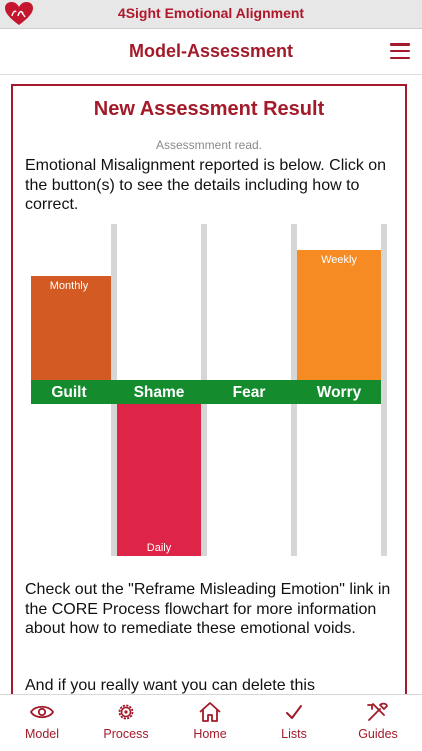 The width and height of the screenshot is (422, 751). Describe the element at coordinates (378, 723) in the screenshot. I see `tab-guides: Guides` at that location.